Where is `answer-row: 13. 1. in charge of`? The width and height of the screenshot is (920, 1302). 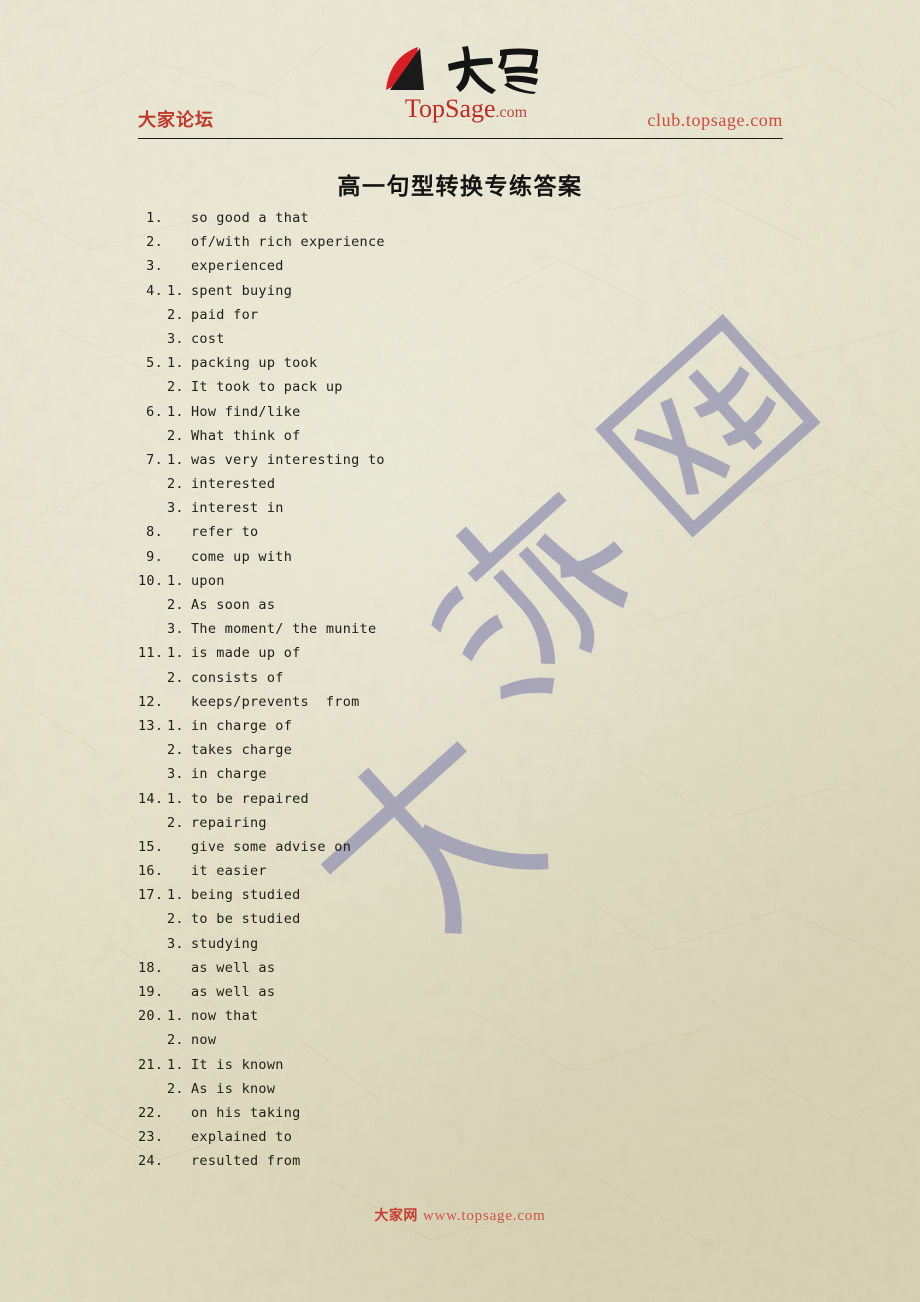
answer-row: 13. 1. in charge of is located at coordinates (488, 730).